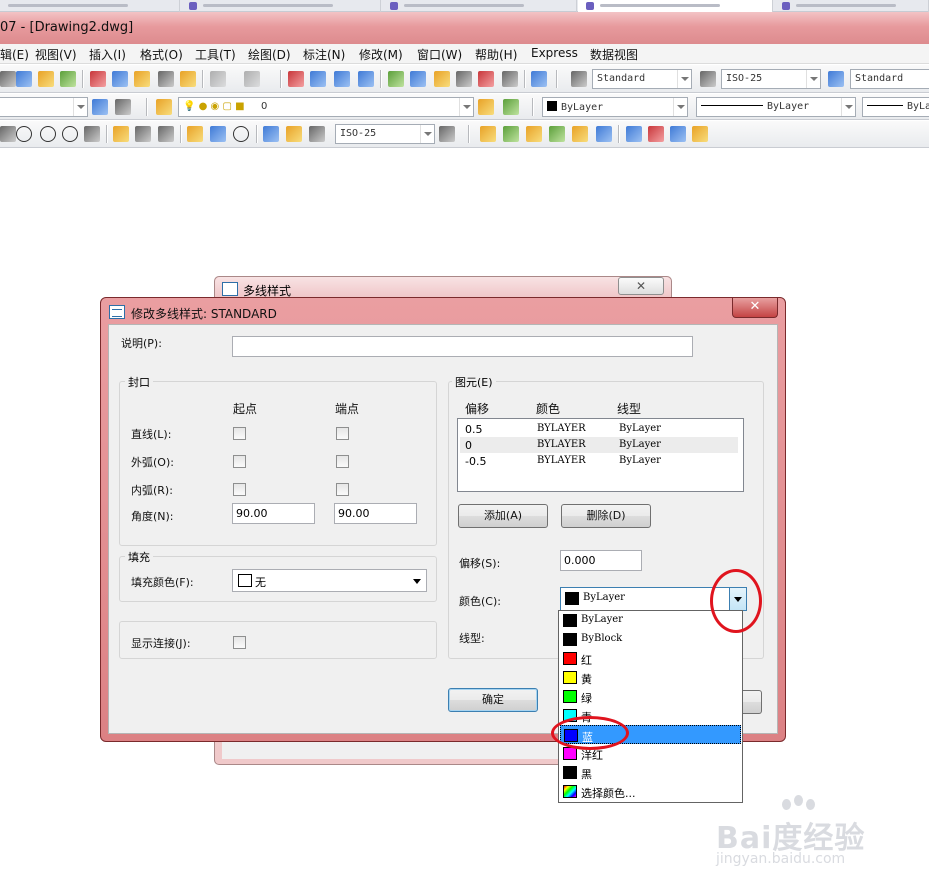  I want to click on tool-palettes-icon, so click(442, 79).